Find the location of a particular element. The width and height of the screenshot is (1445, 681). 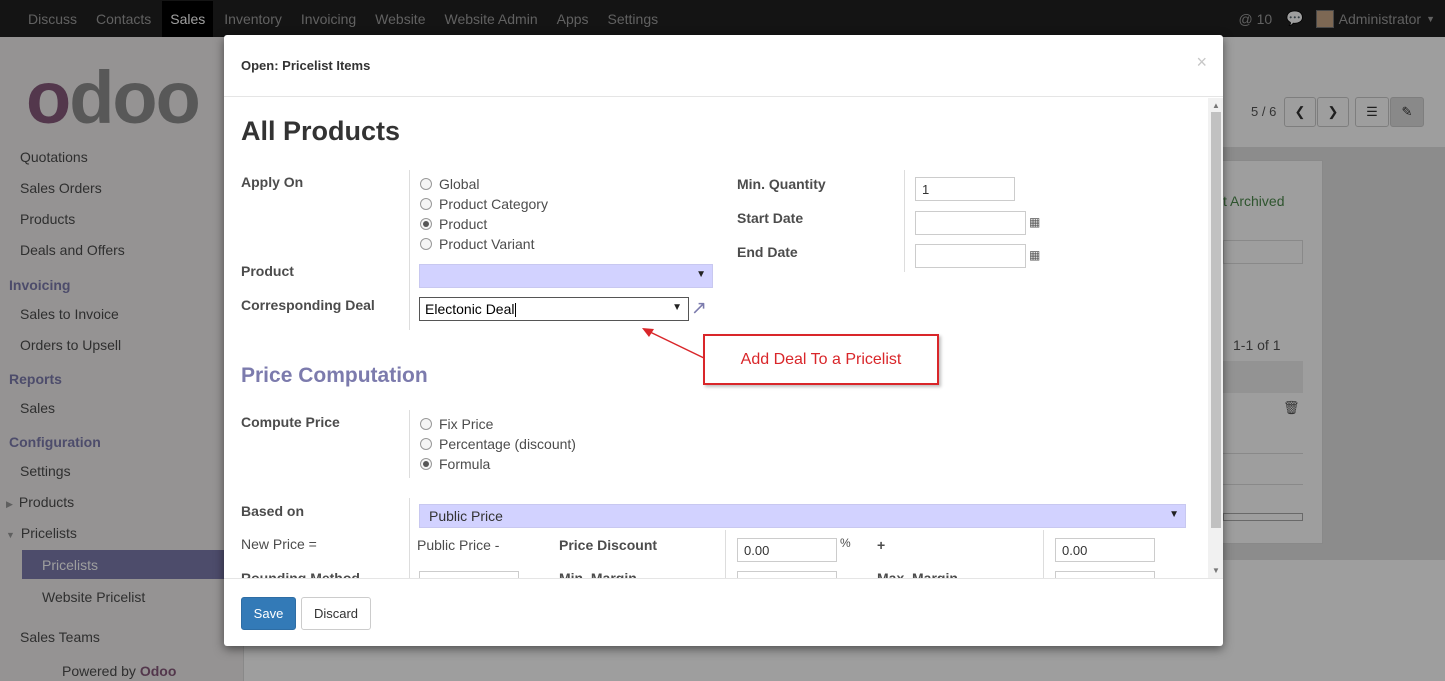

radio-option: Global is located at coordinates (484, 184).